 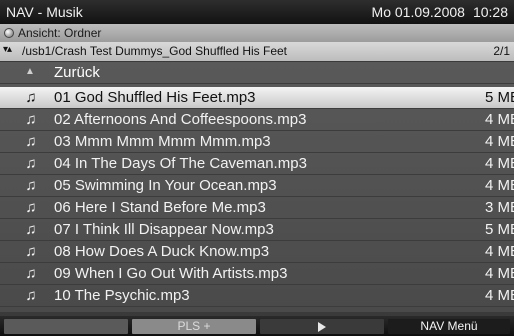 I want to click on red-function-button, so click(x=66, y=326).